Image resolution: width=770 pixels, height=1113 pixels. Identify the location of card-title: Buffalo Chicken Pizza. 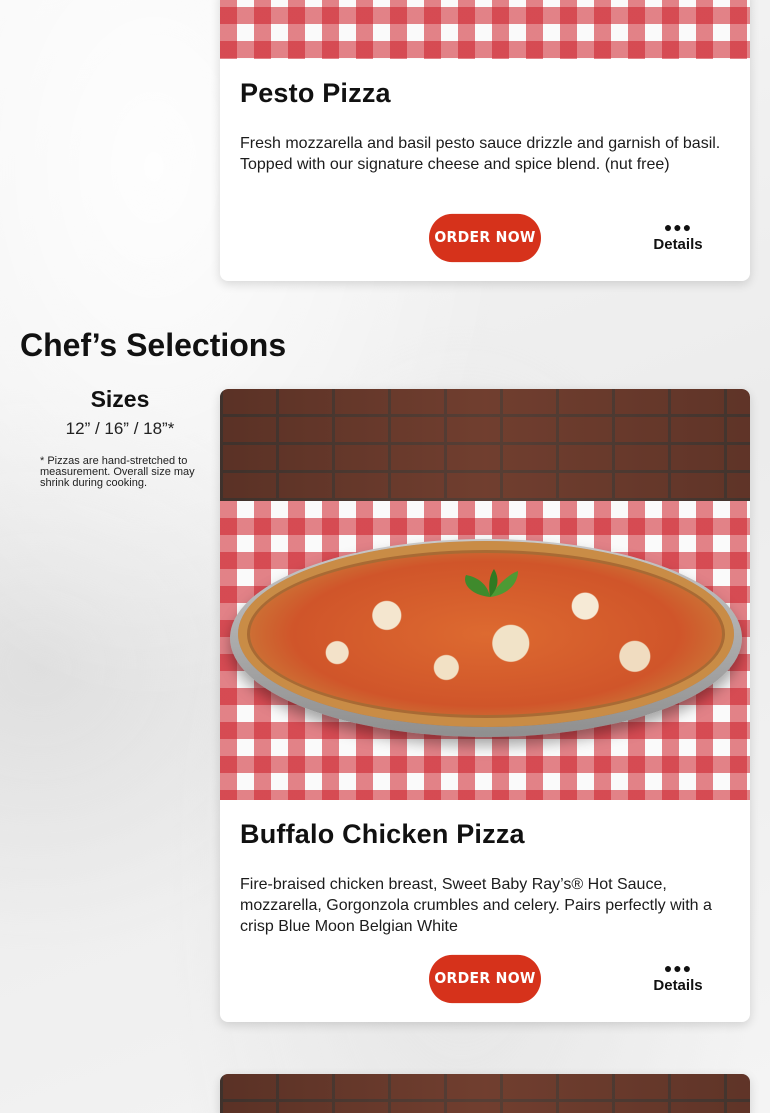
(382, 834).